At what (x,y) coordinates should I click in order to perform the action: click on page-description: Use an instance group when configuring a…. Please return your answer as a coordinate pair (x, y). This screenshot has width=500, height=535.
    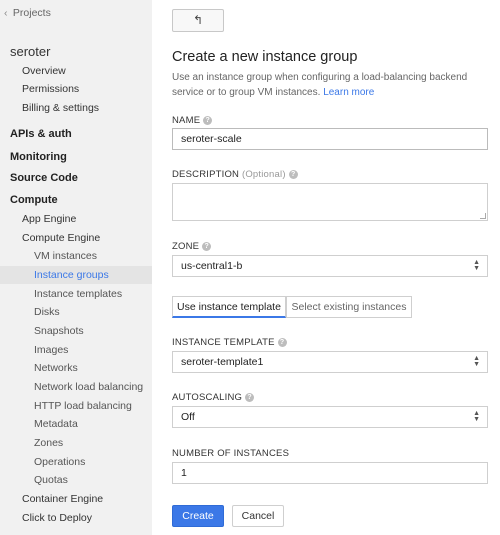
    Looking at the image, I should click on (332, 85).